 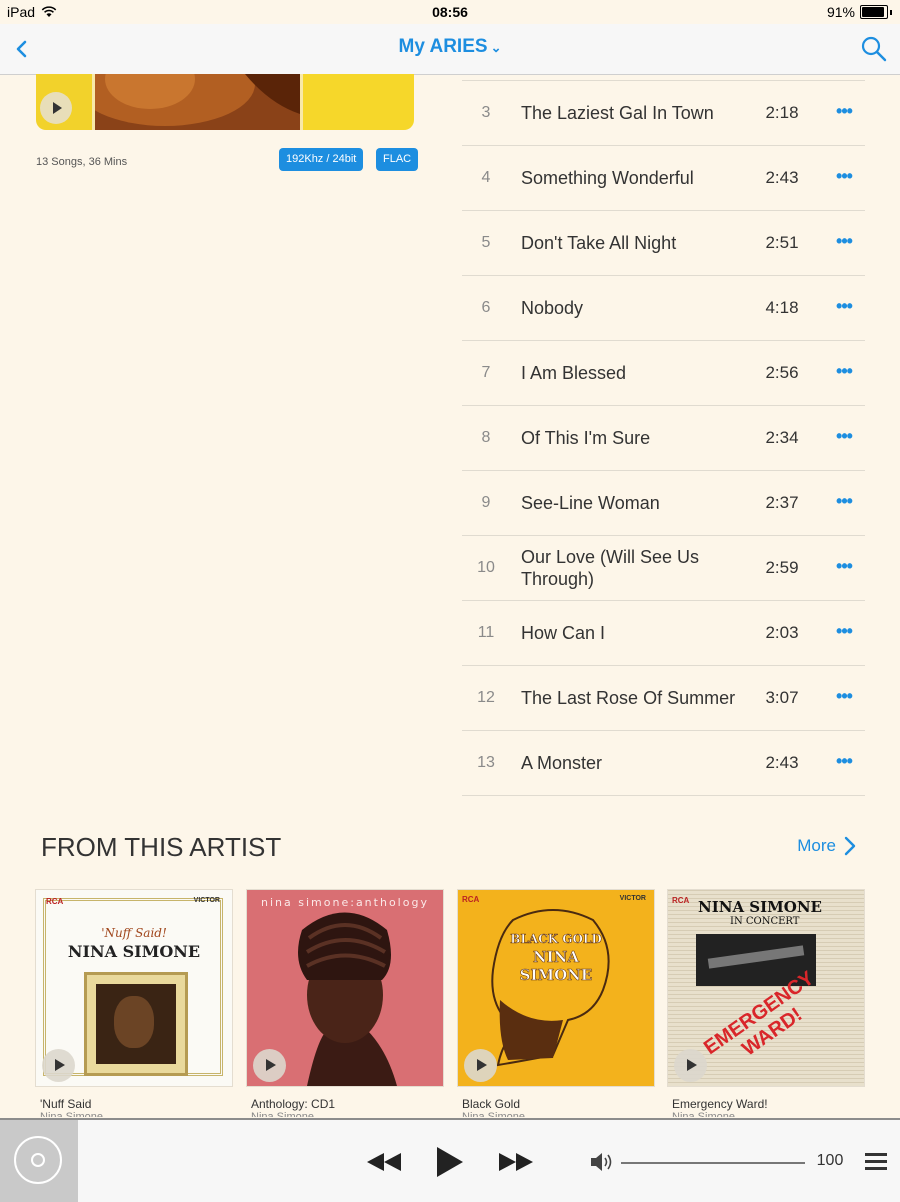 What do you see at coordinates (486, 697) in the screenshot?
I see `track-number: 12` at bounding box center [486, 697].